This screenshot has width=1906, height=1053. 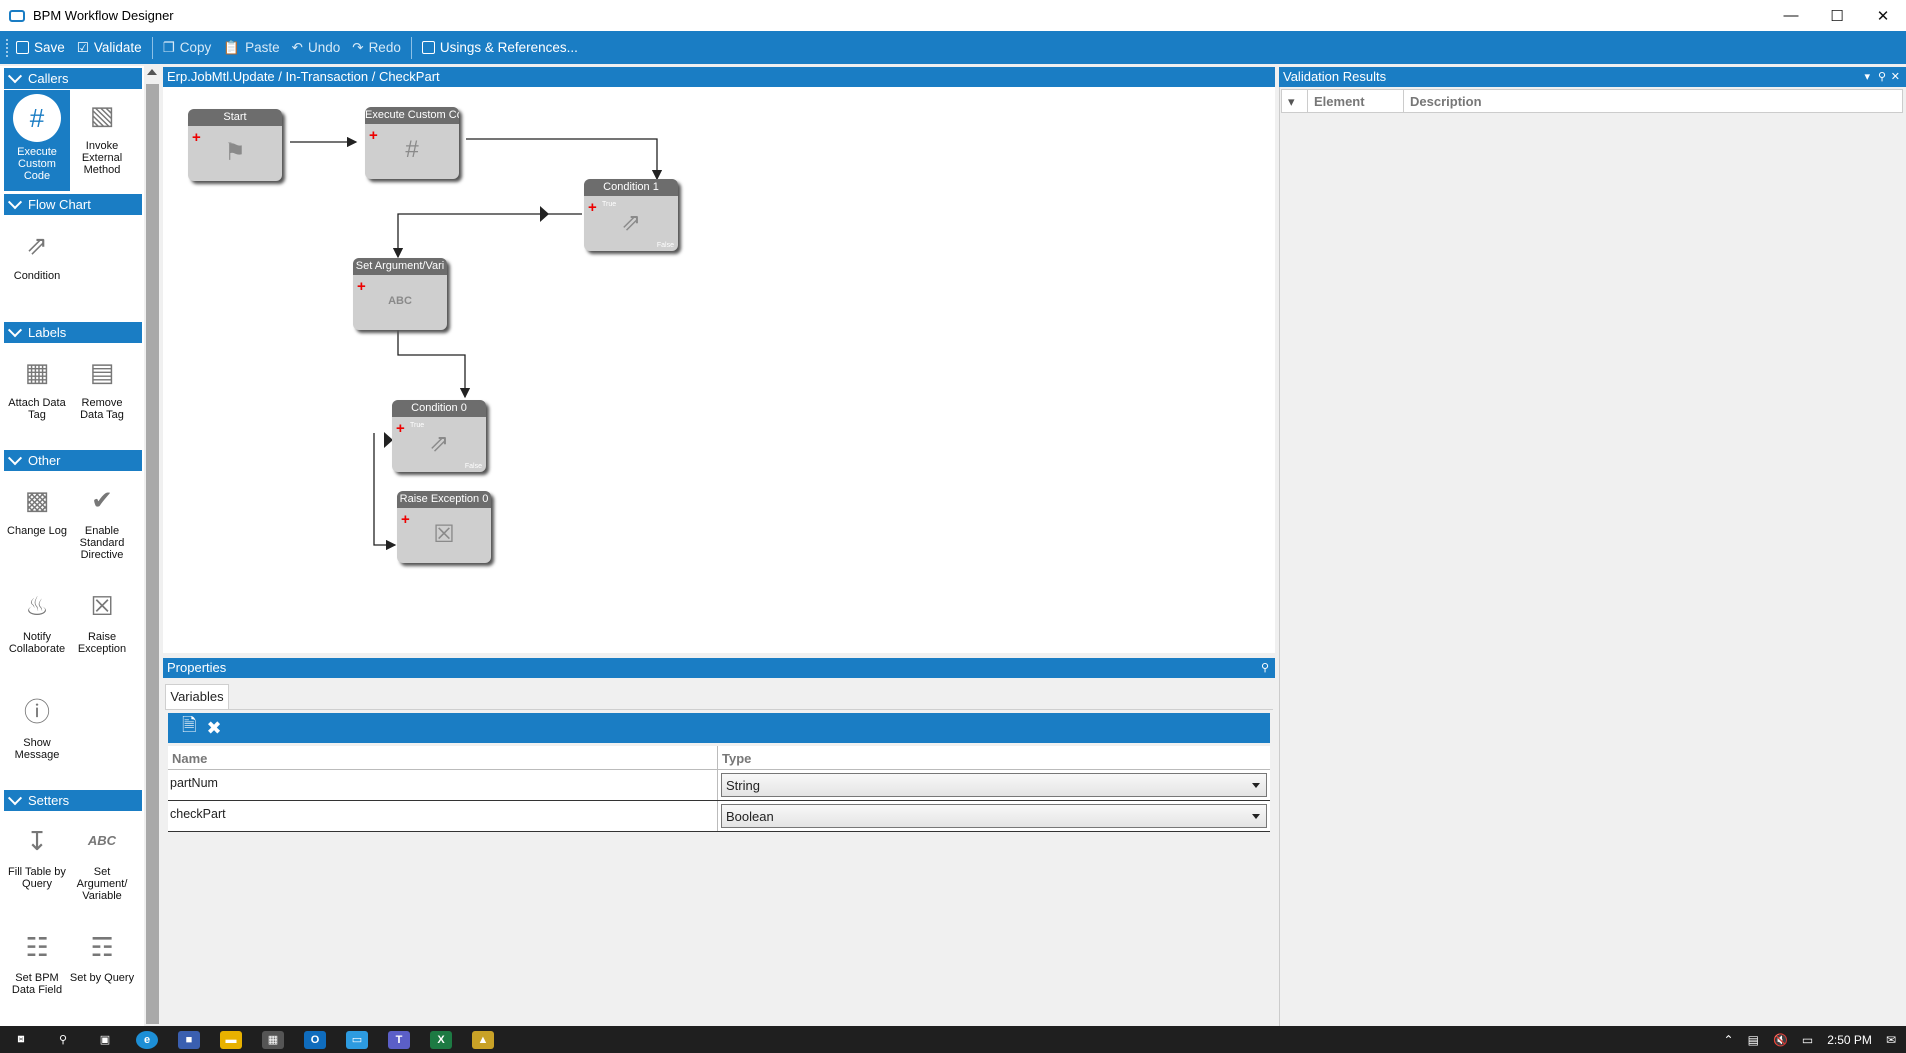 I want to click on group-other: Other, so click(x=73, y=460).